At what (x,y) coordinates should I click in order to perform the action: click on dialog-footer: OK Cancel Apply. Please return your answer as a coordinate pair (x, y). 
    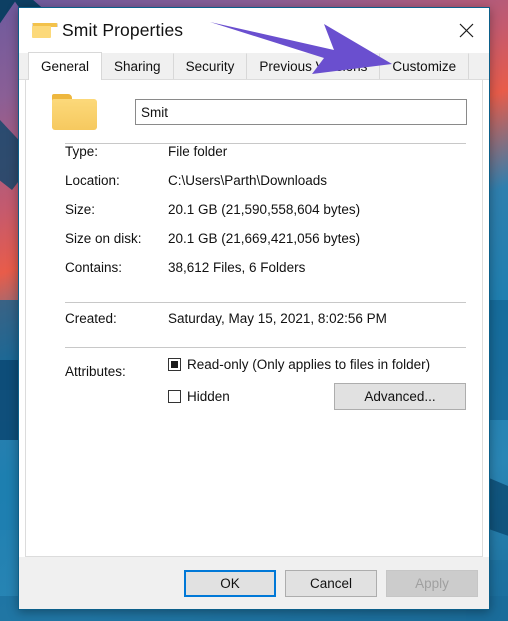
    Looking at the image, I should click on (254, 583).